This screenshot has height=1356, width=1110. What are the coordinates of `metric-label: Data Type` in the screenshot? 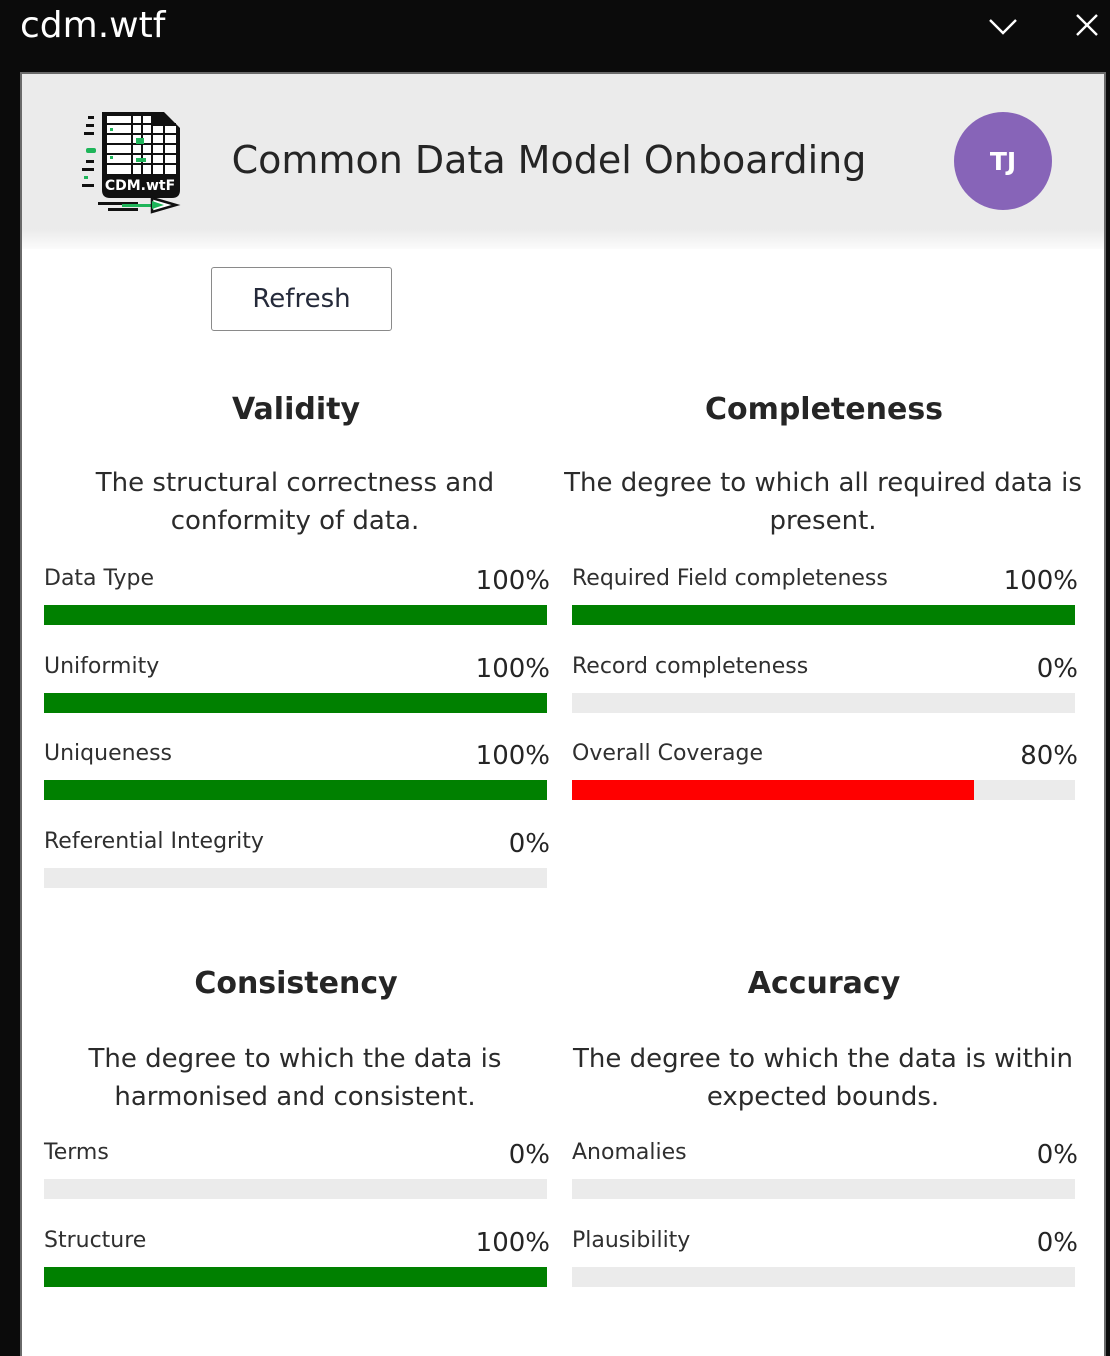 It's located at (99, 578).